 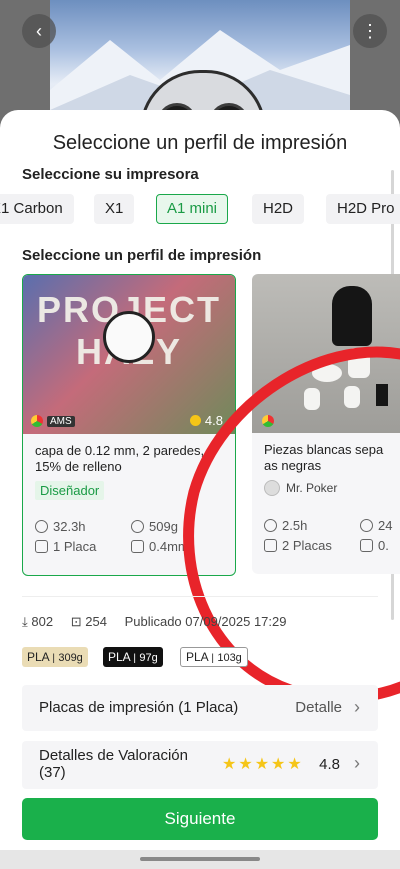 I want to click on printer-chip-h2d: H2D, so click(x=278, y=209).